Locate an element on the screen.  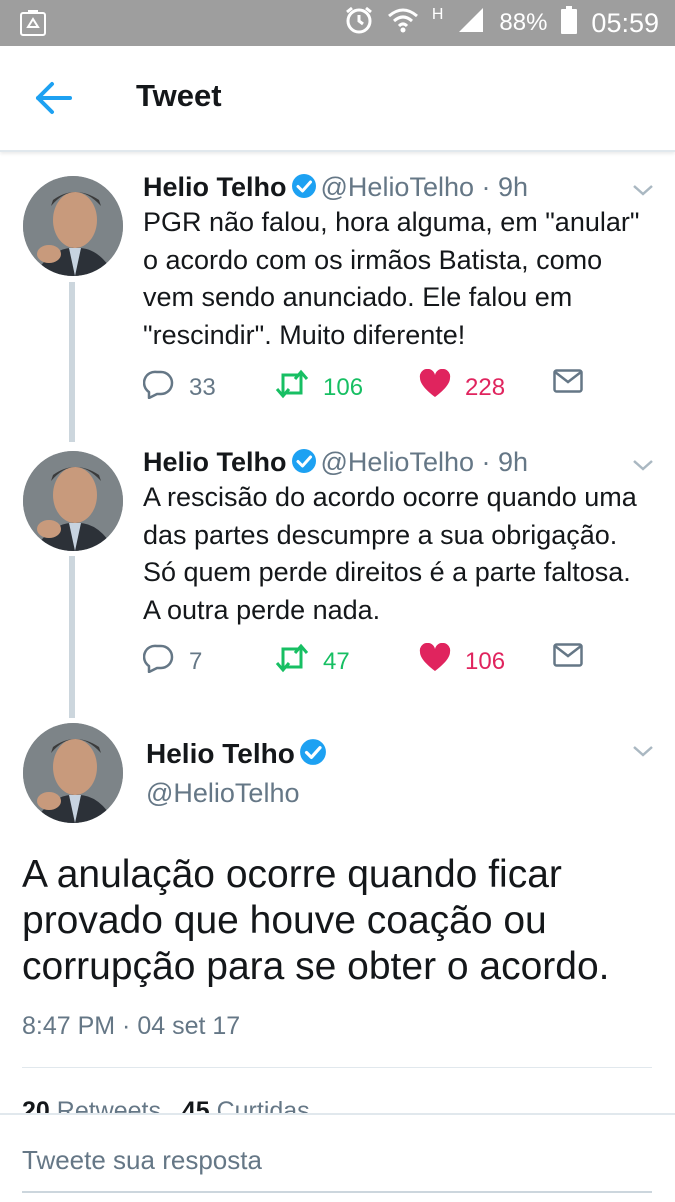
retweet-count: 106 is located at coordinates (343, 387).